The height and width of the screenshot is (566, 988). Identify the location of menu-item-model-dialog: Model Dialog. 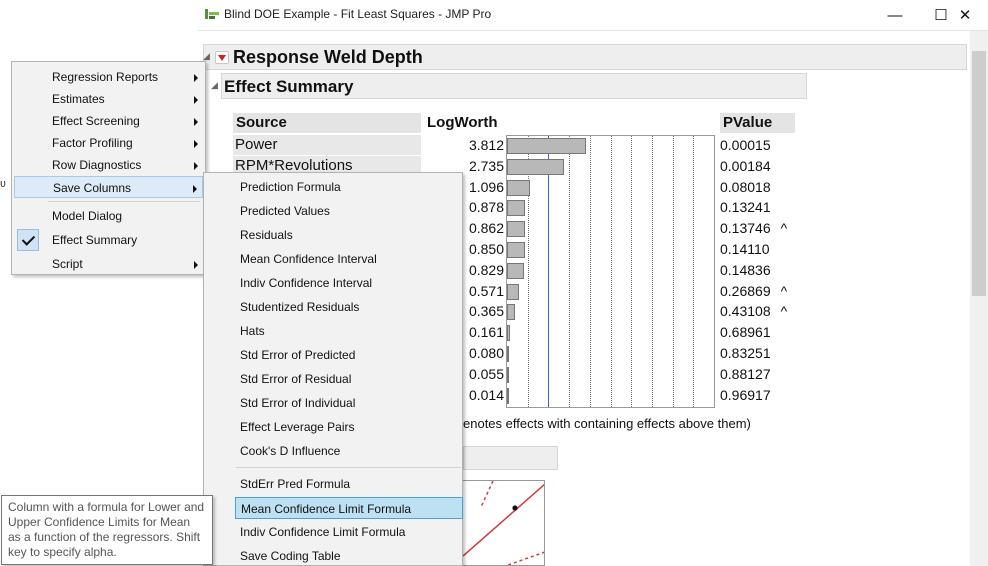
(108, 216).